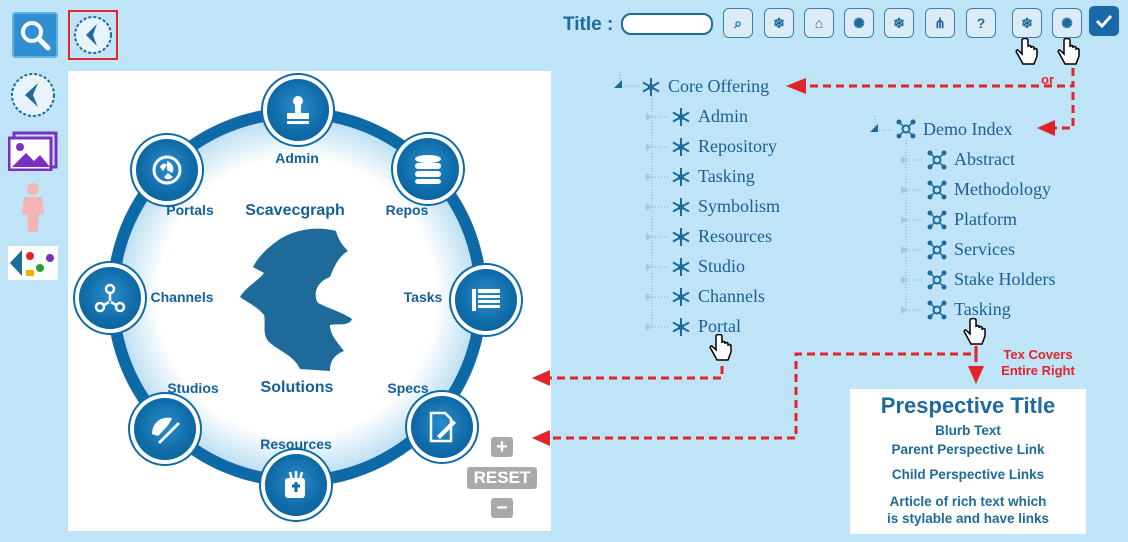 This screenshot has height=542, width=1128. What do you see at coordinates (739, 206) in the screenshot?
I see `tree-item-symbolism: Symbolism` at bounding box center [739, 206].